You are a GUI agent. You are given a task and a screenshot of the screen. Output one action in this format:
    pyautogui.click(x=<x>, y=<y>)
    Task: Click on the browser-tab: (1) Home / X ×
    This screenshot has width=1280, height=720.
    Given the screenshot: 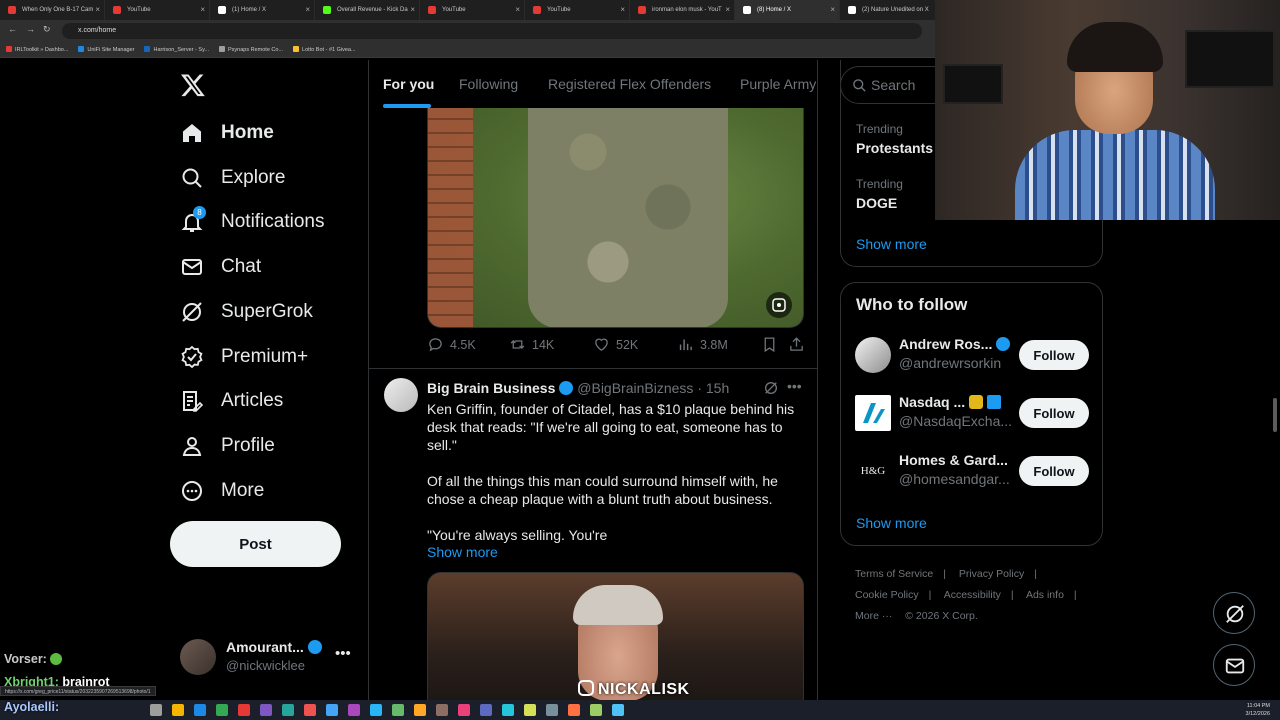 What is the action you would take?
    pyautogui.click(x=262, y=10)
    